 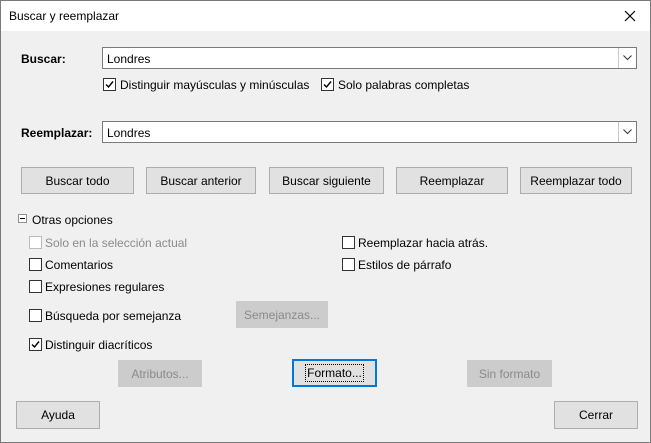 I want to click on help-button: Ayuda, so click(x=58, y=415).